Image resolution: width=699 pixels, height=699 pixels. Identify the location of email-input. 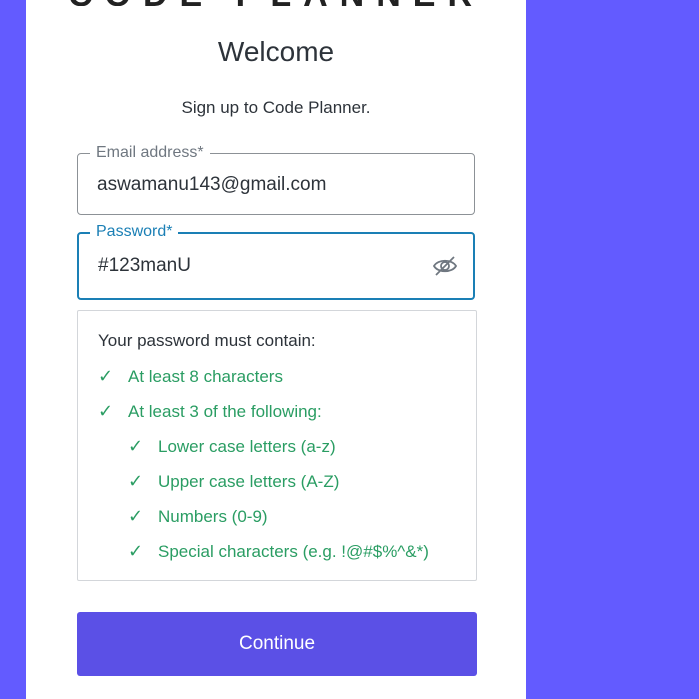
(262, 185).